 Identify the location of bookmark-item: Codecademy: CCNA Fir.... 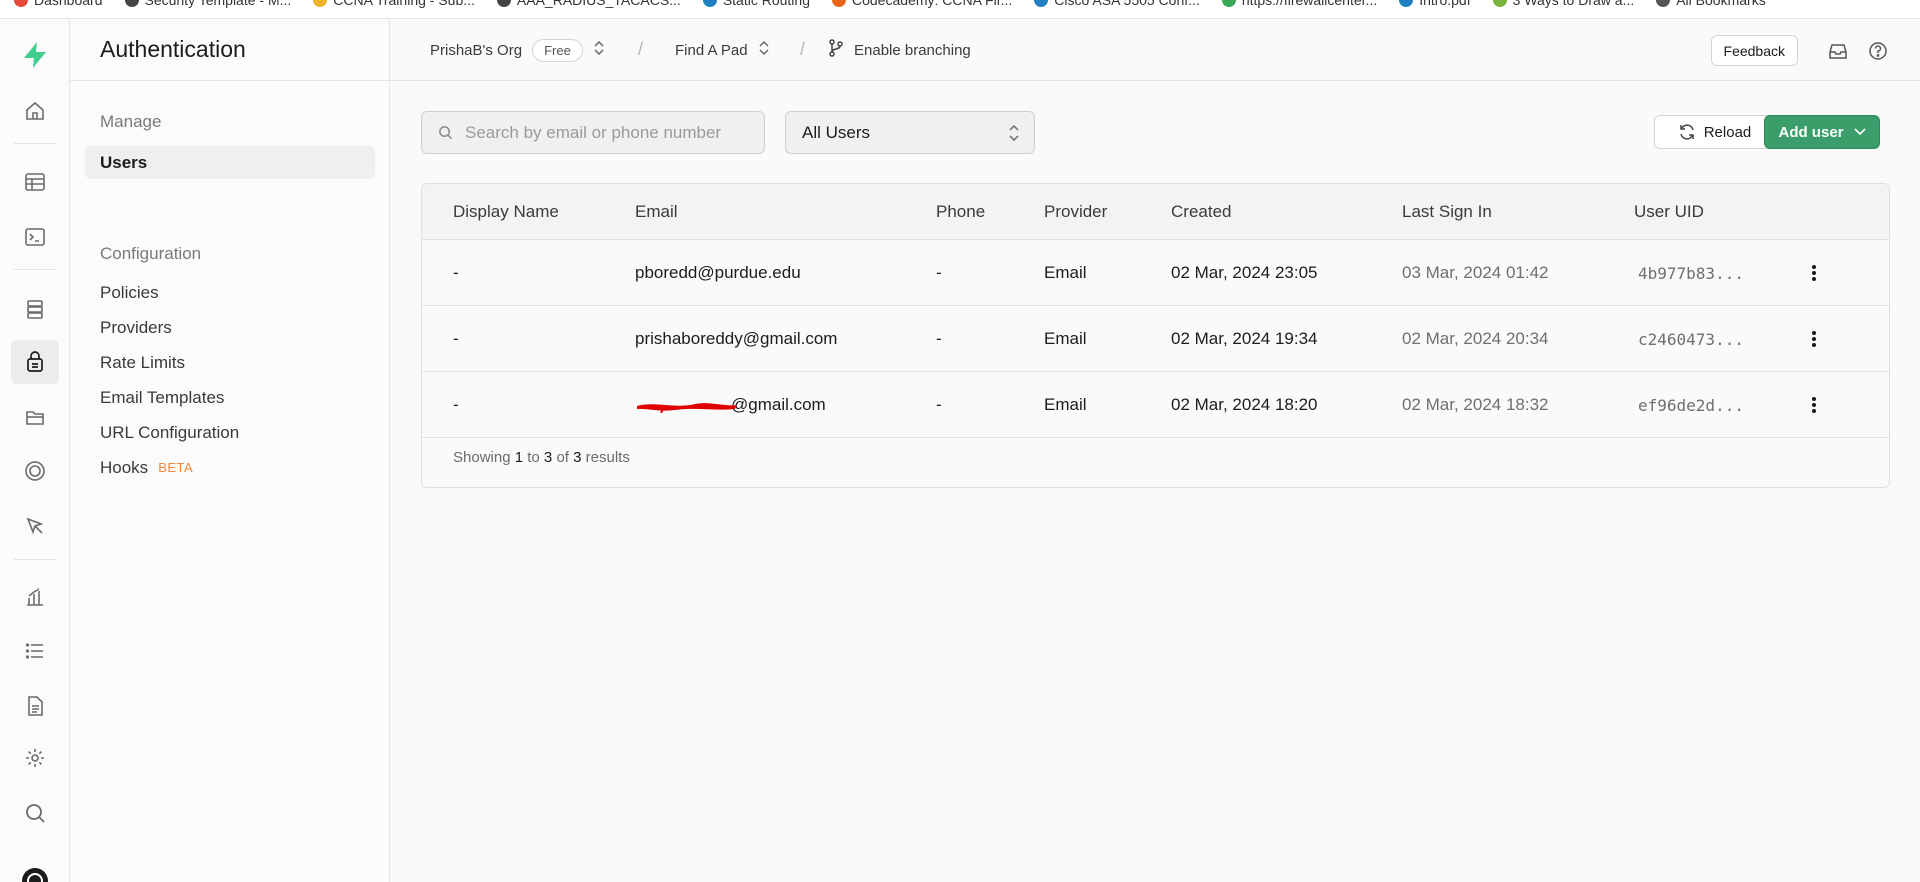
(922, 4).